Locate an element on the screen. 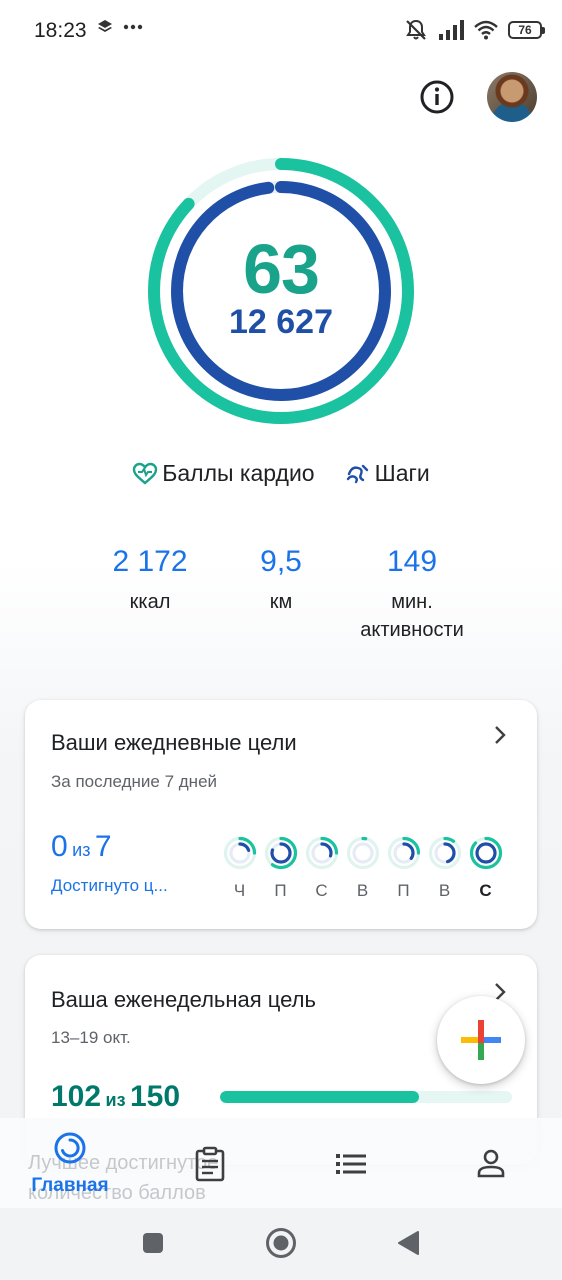  avatar is located at coordinates (512, 97).